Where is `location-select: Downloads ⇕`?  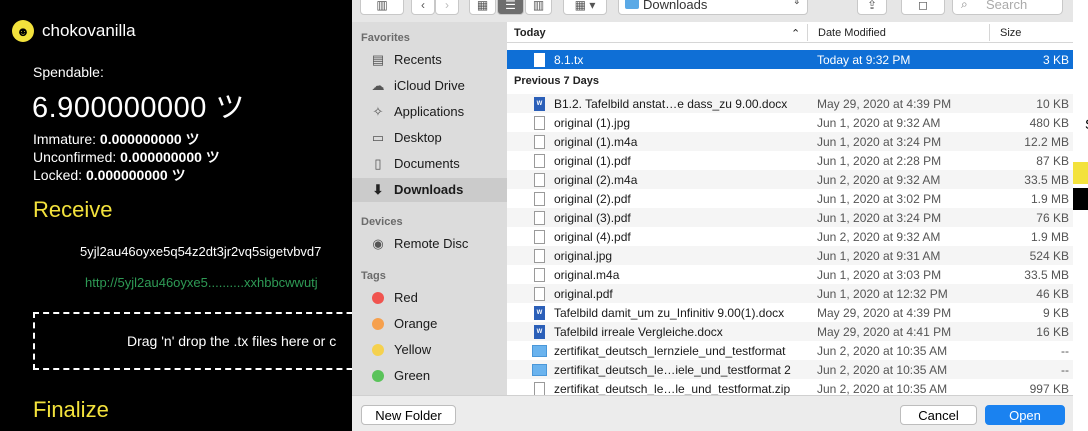
location-select: Downloads ⇕ is located at coordinates (713, 7).